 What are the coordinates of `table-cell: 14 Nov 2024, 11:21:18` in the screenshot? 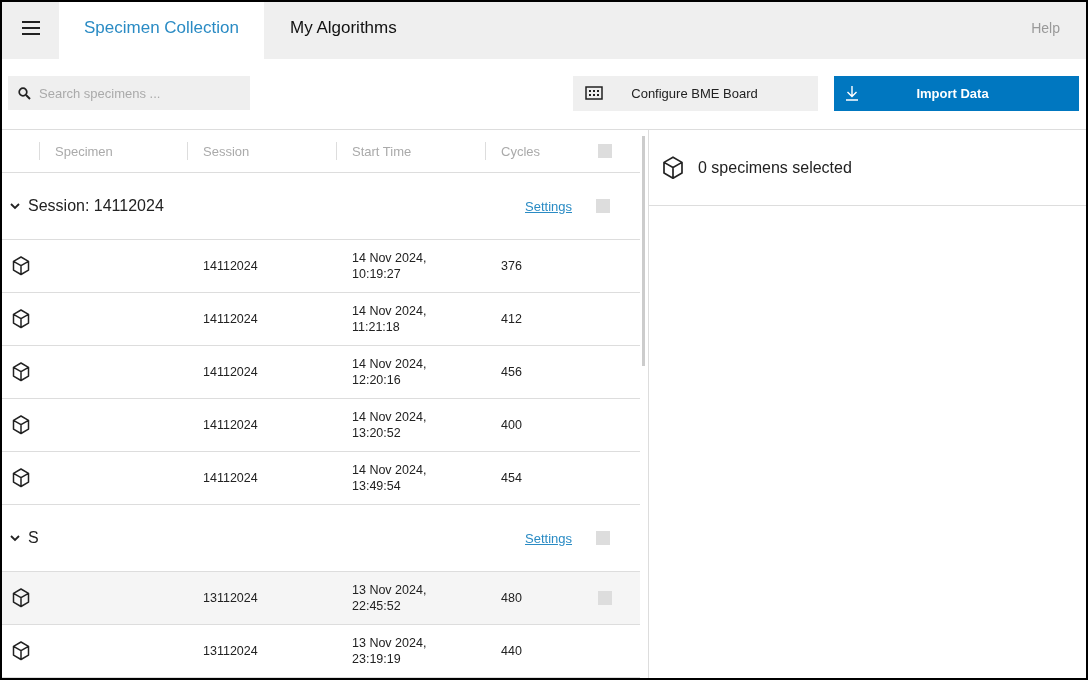 It's located at (389, 319).